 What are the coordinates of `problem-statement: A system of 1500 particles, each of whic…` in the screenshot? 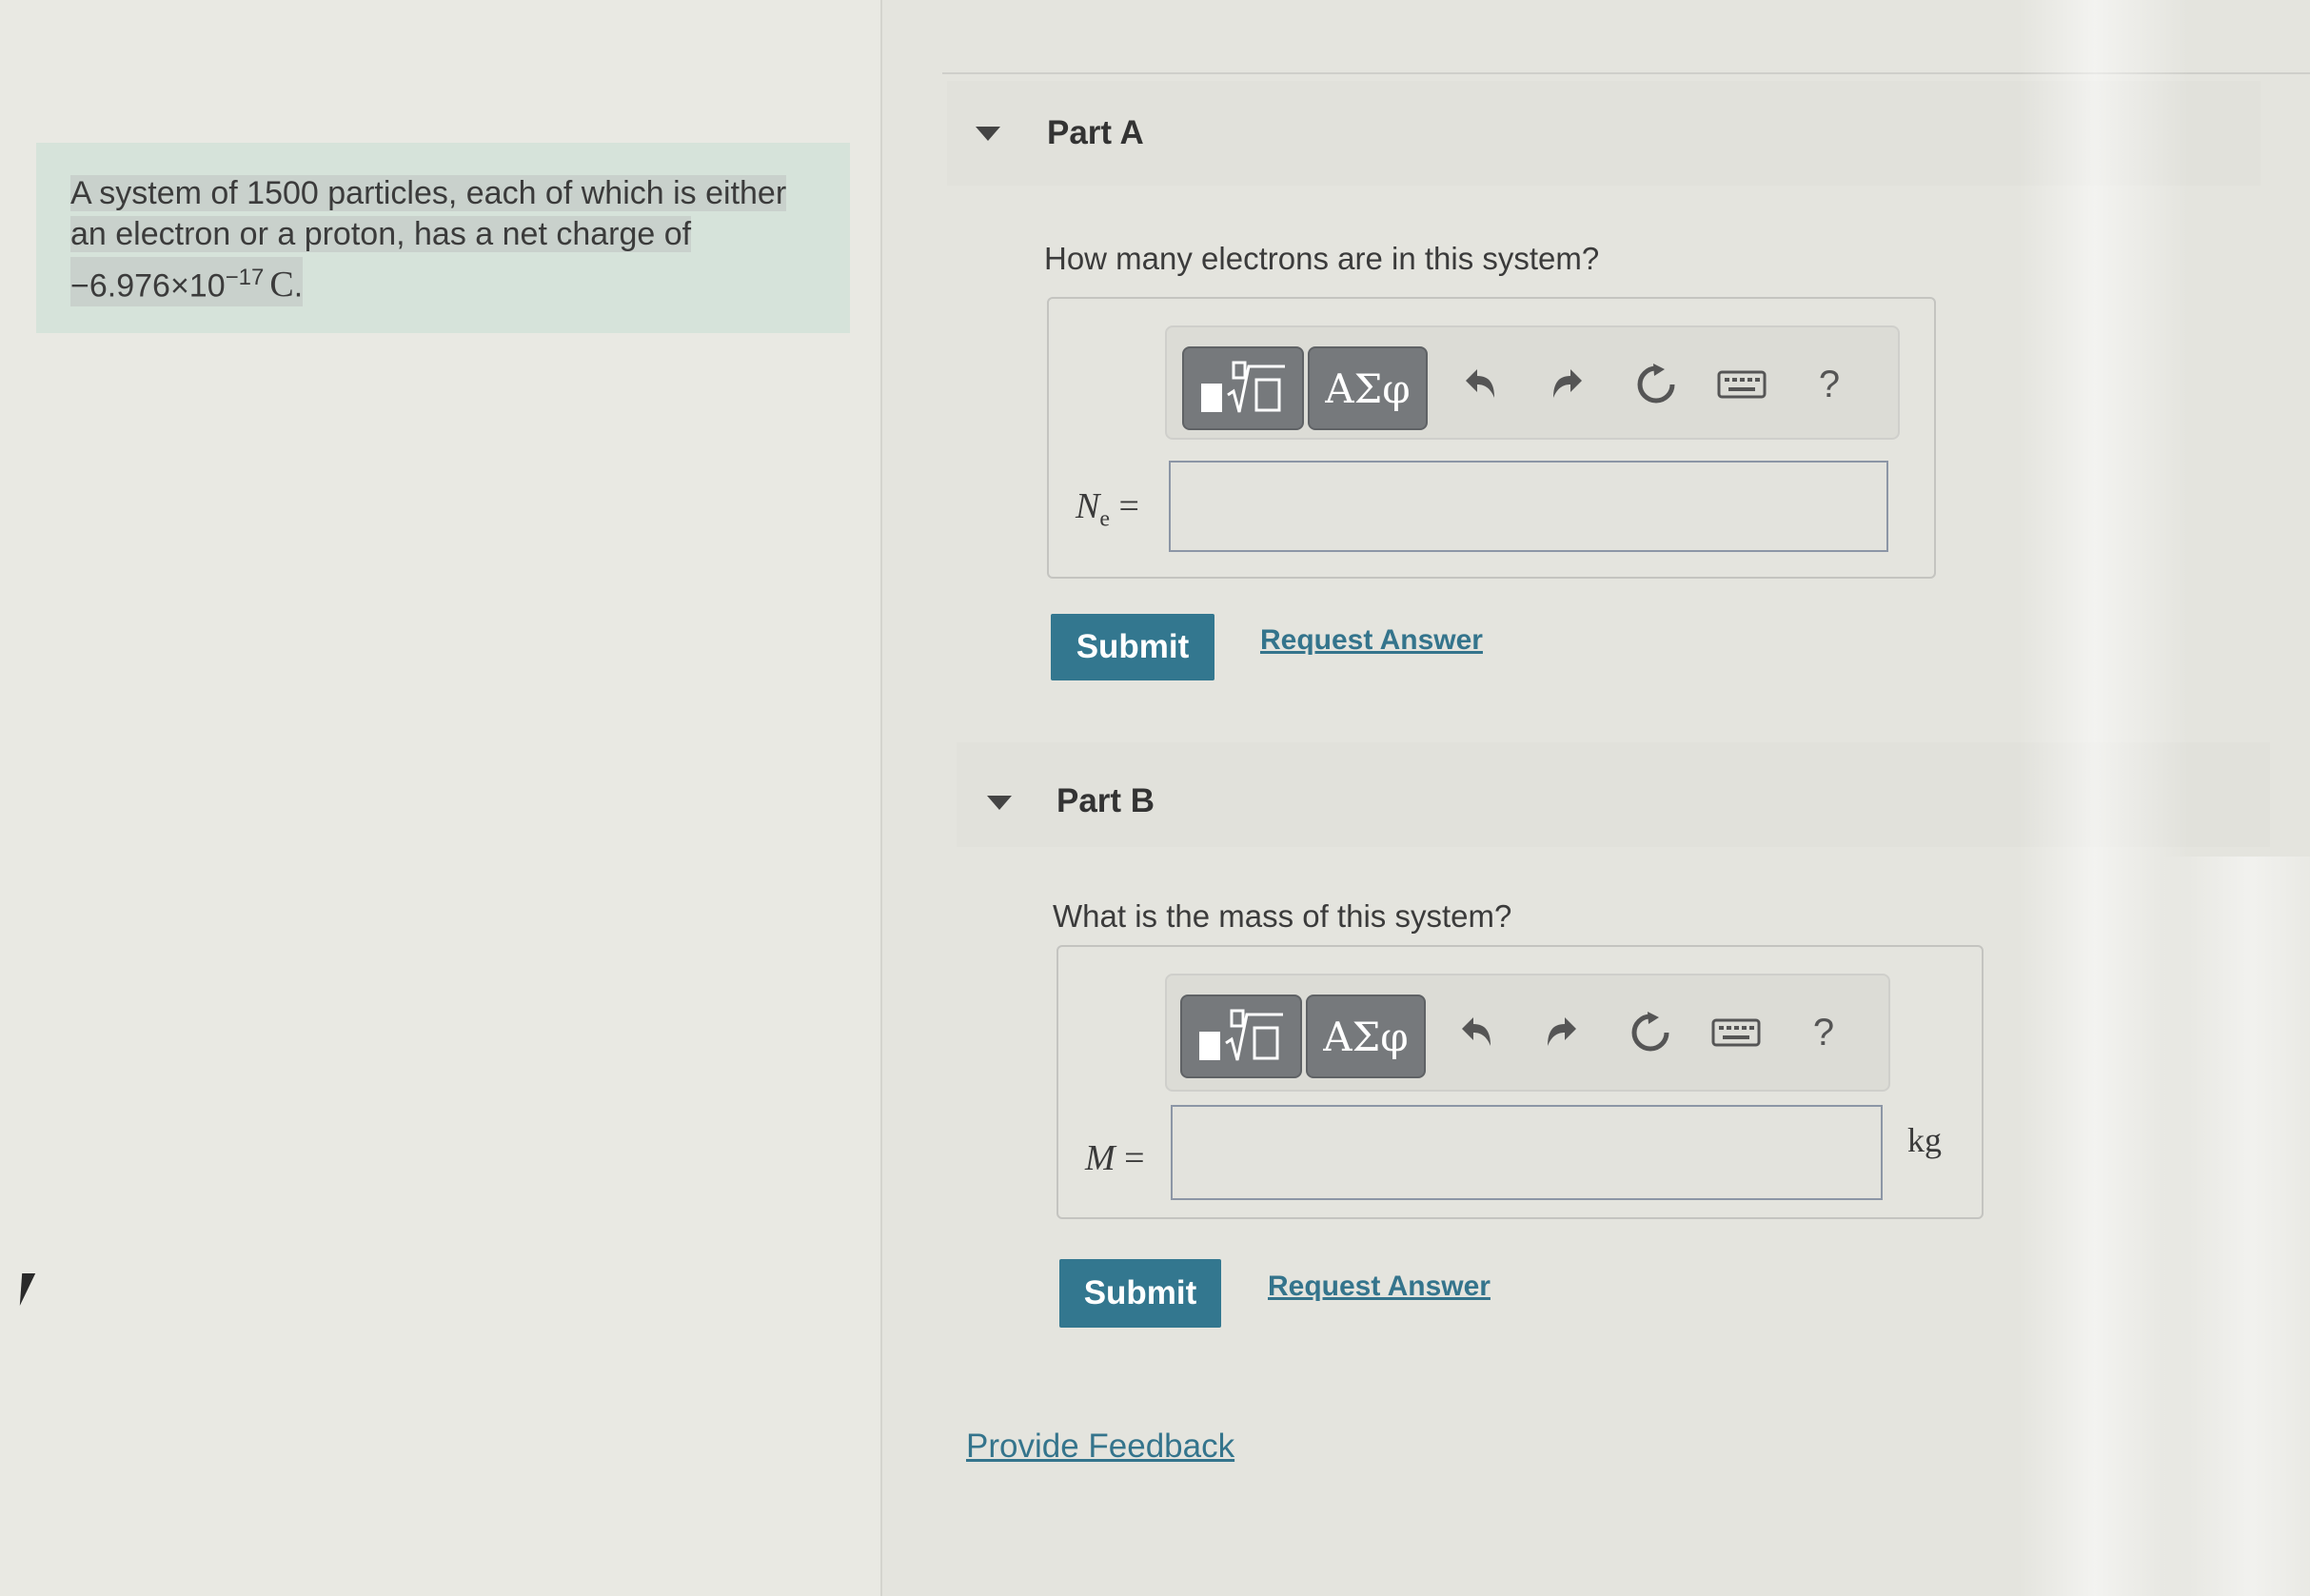 It's located at (436, 240).